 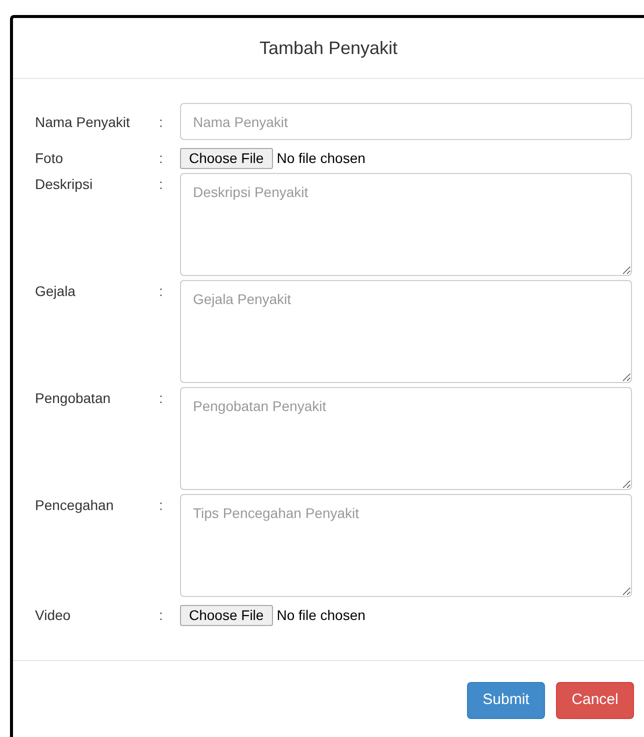 I want to click on textarea-field: Pengobatan Penyakit, so click(x=406, y=438).